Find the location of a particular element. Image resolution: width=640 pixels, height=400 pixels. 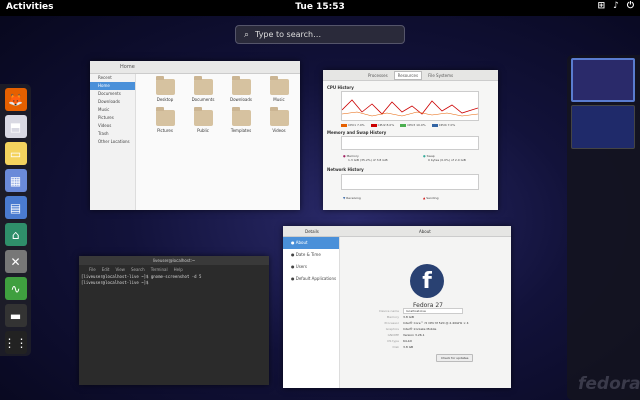

cpu-history-label: CPU History is located at coordinates (340, 87).